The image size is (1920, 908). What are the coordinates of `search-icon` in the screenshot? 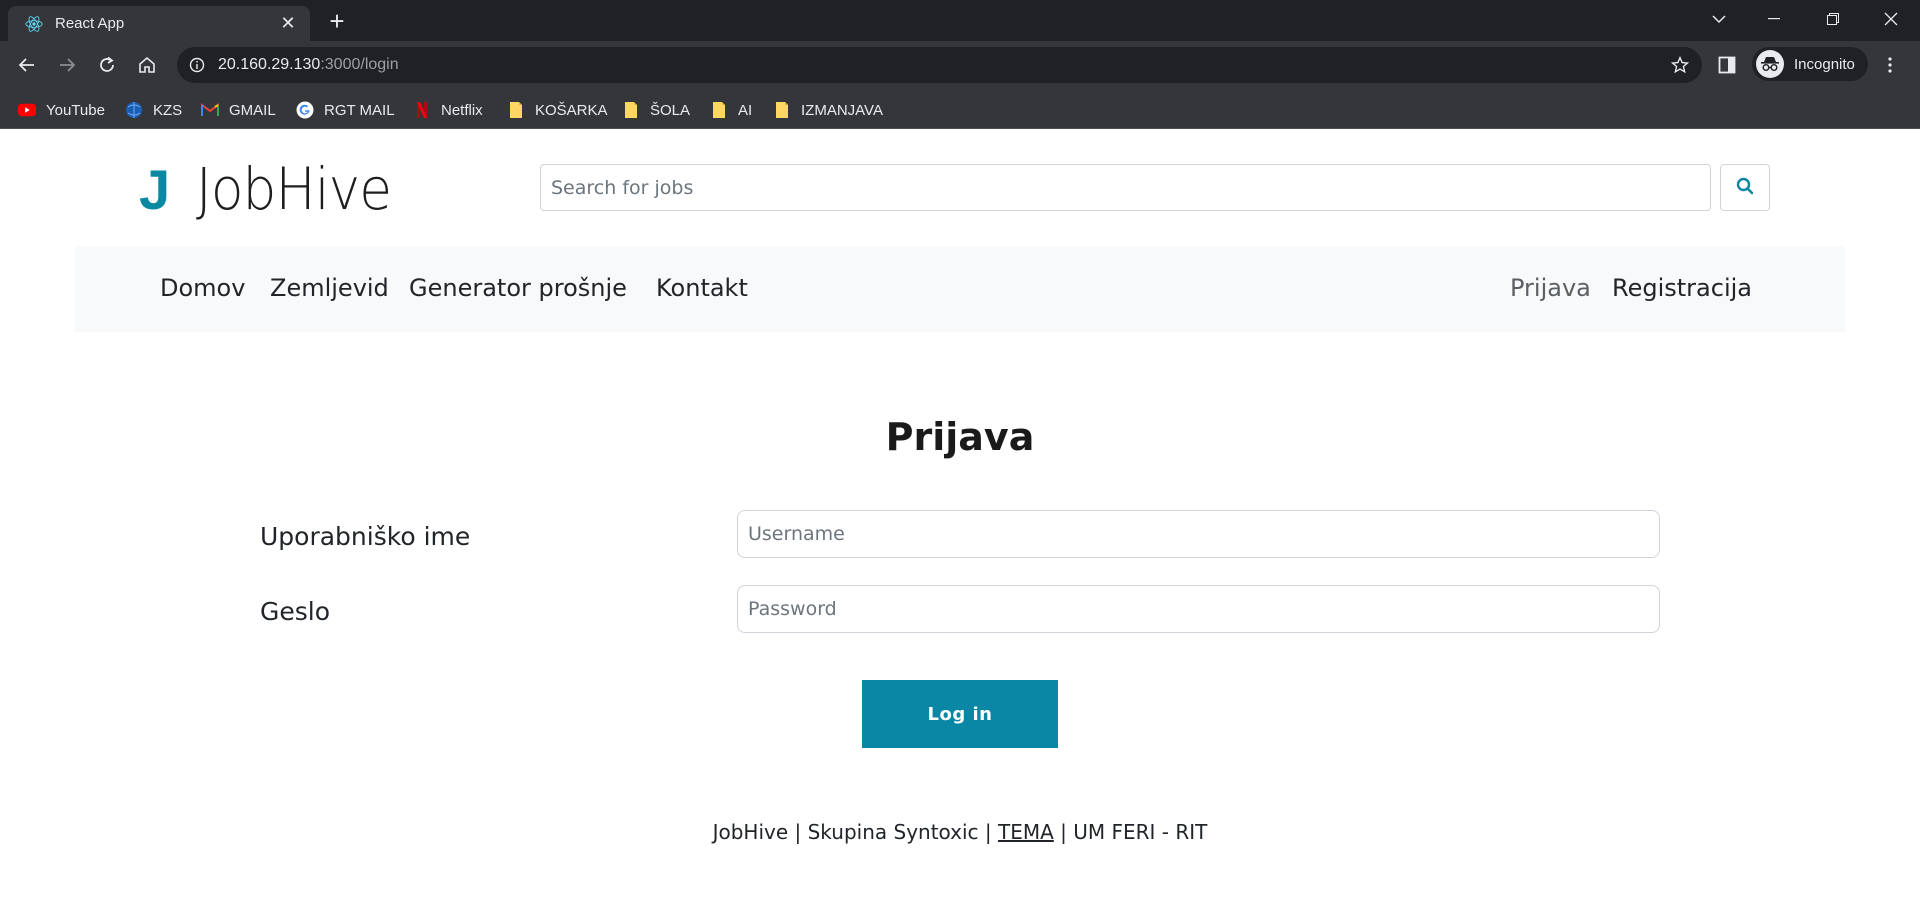 It's located at (1745, 187).